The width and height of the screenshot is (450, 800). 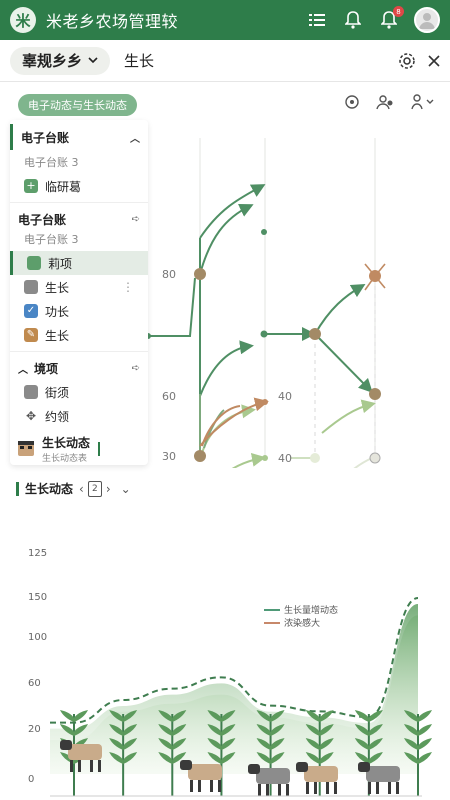 What do you see at coordinates (427, 20) in the screenshot?
I see `user-avatar` at bounding box center [427, 20].